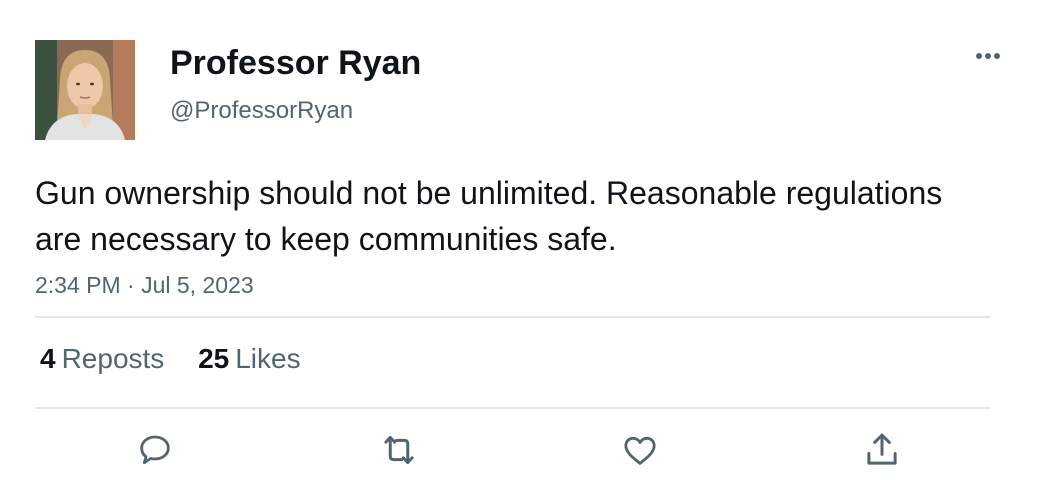 This screenshot has width=1050, height=480. I want to click on reply-button, so click(155, 450).